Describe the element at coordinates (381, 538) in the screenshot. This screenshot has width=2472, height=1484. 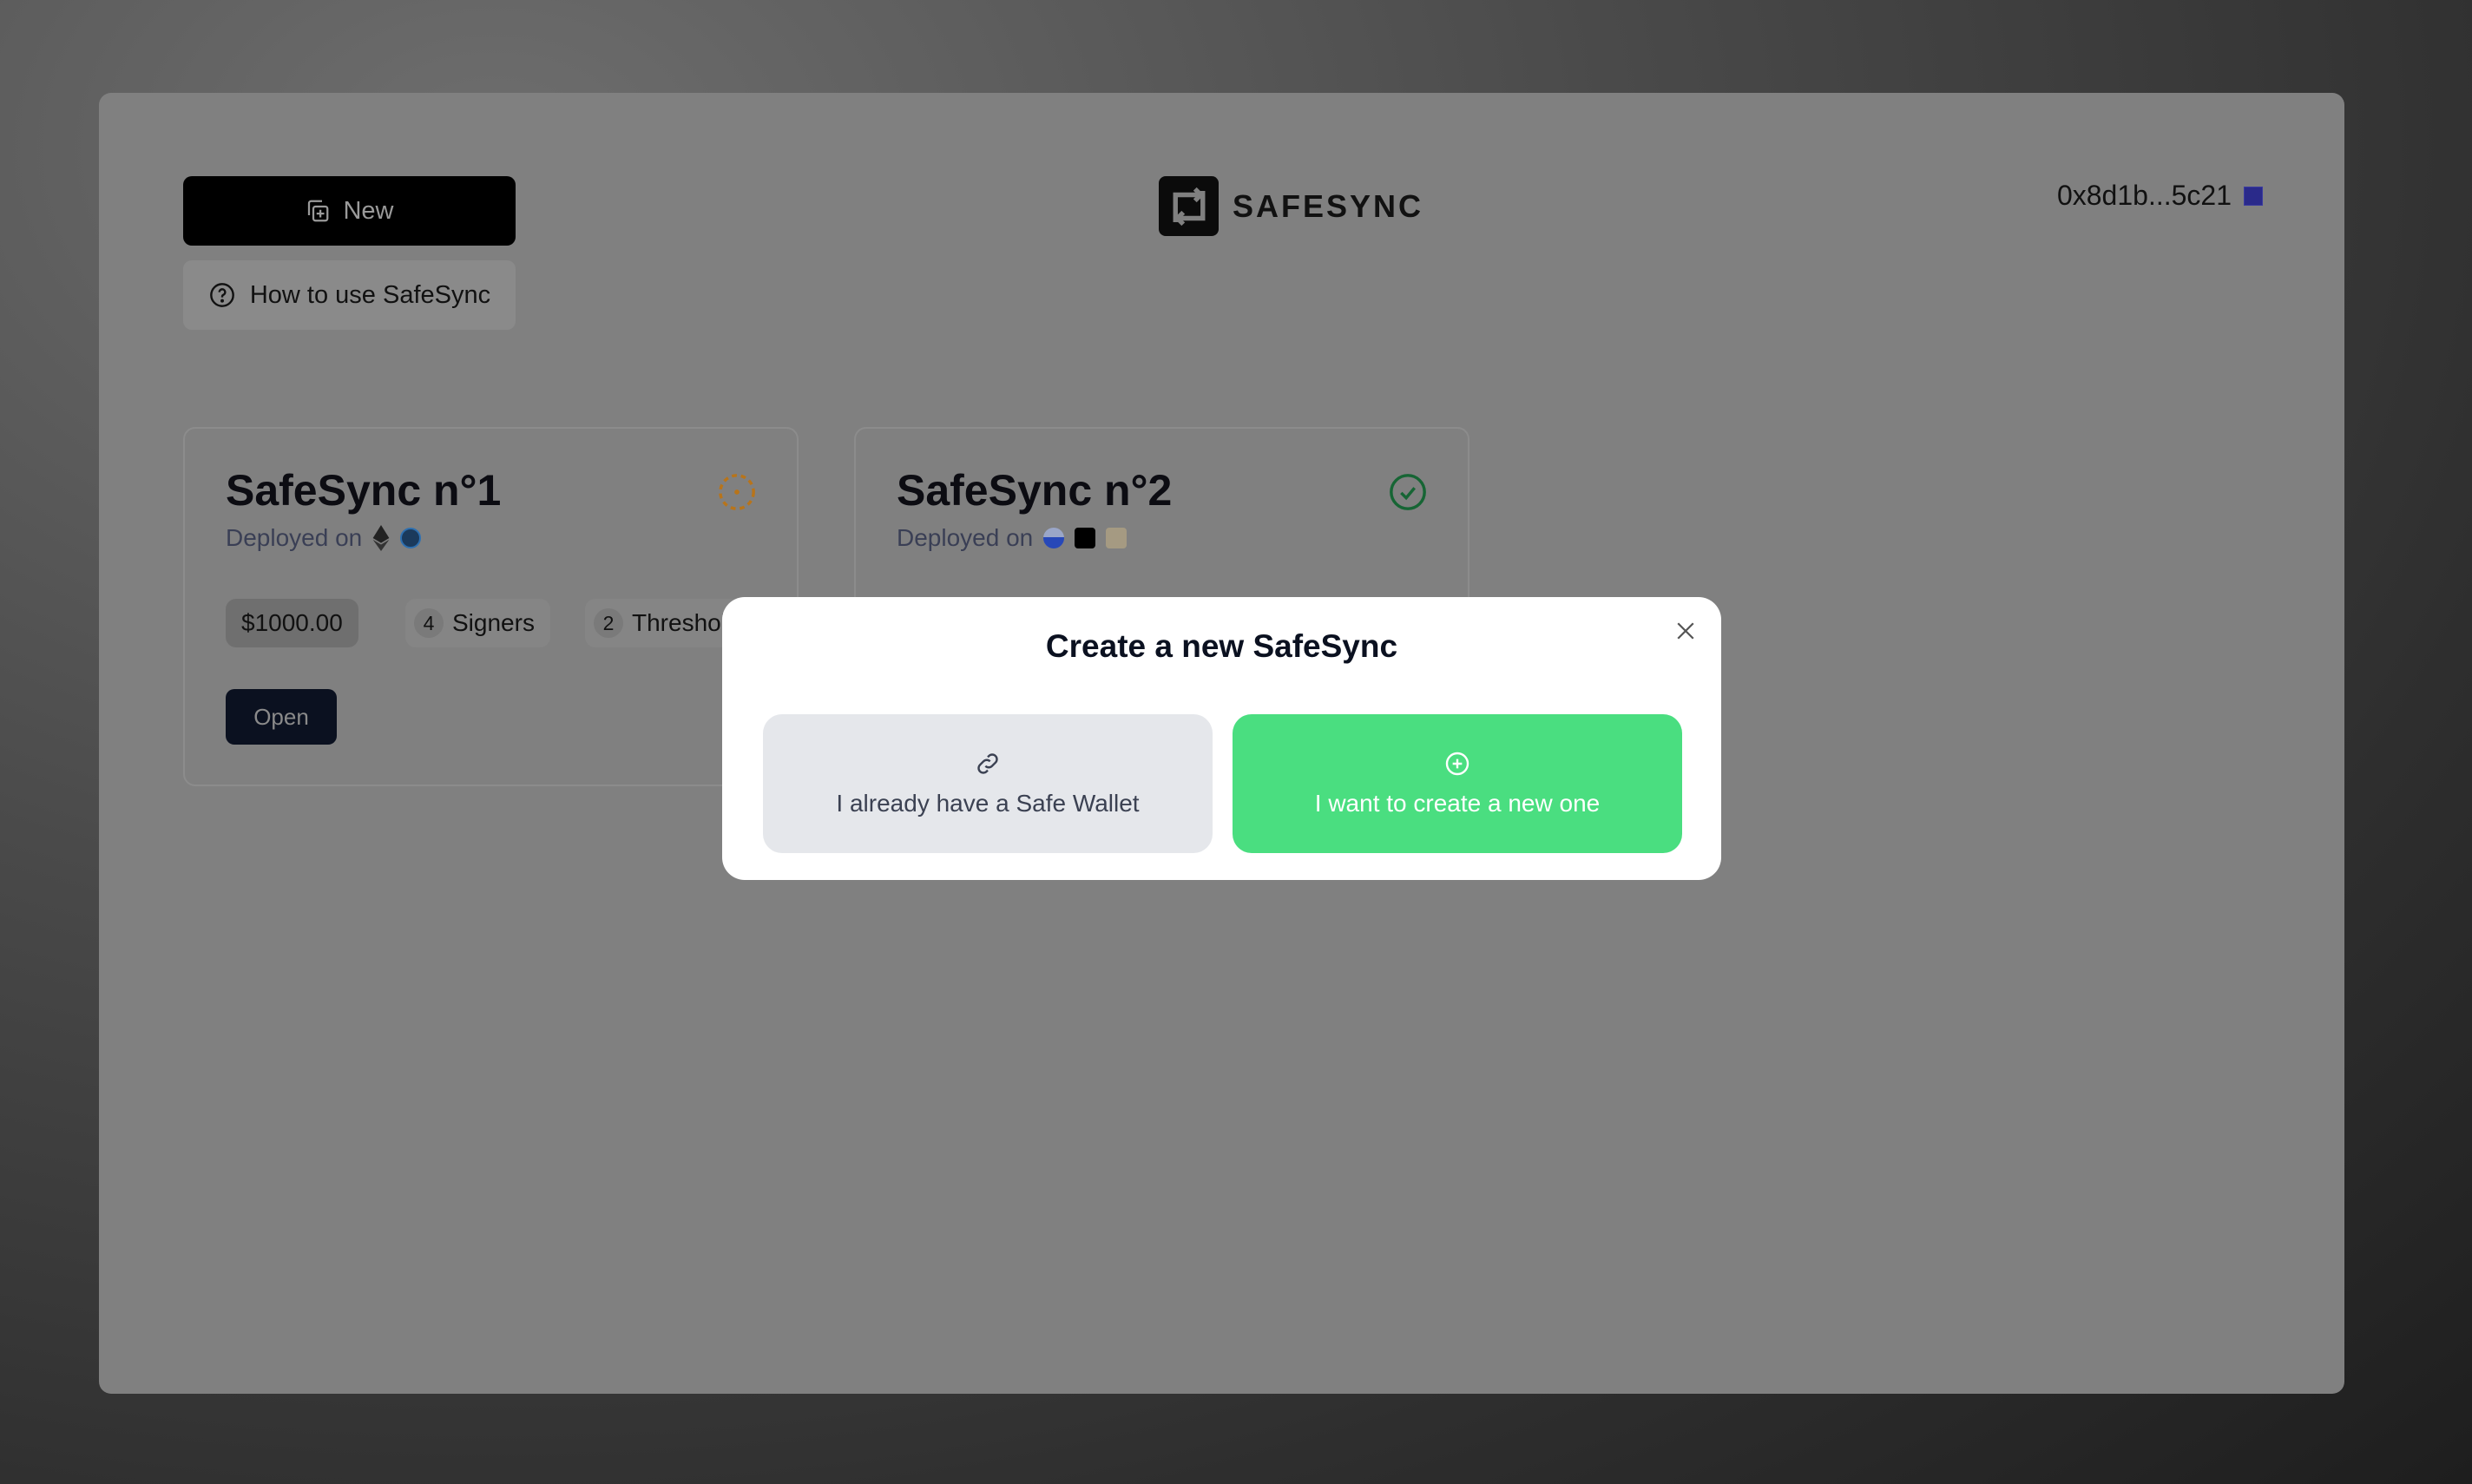
I see `ethereum-icon` at that location.